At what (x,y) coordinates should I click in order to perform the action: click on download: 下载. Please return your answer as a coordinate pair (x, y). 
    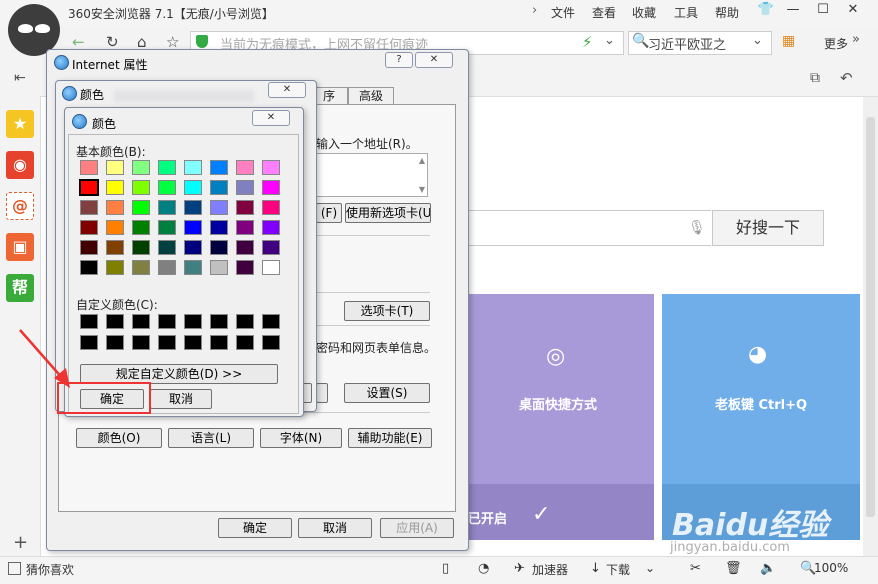
    Looking at the image, I should click on (618, 569).